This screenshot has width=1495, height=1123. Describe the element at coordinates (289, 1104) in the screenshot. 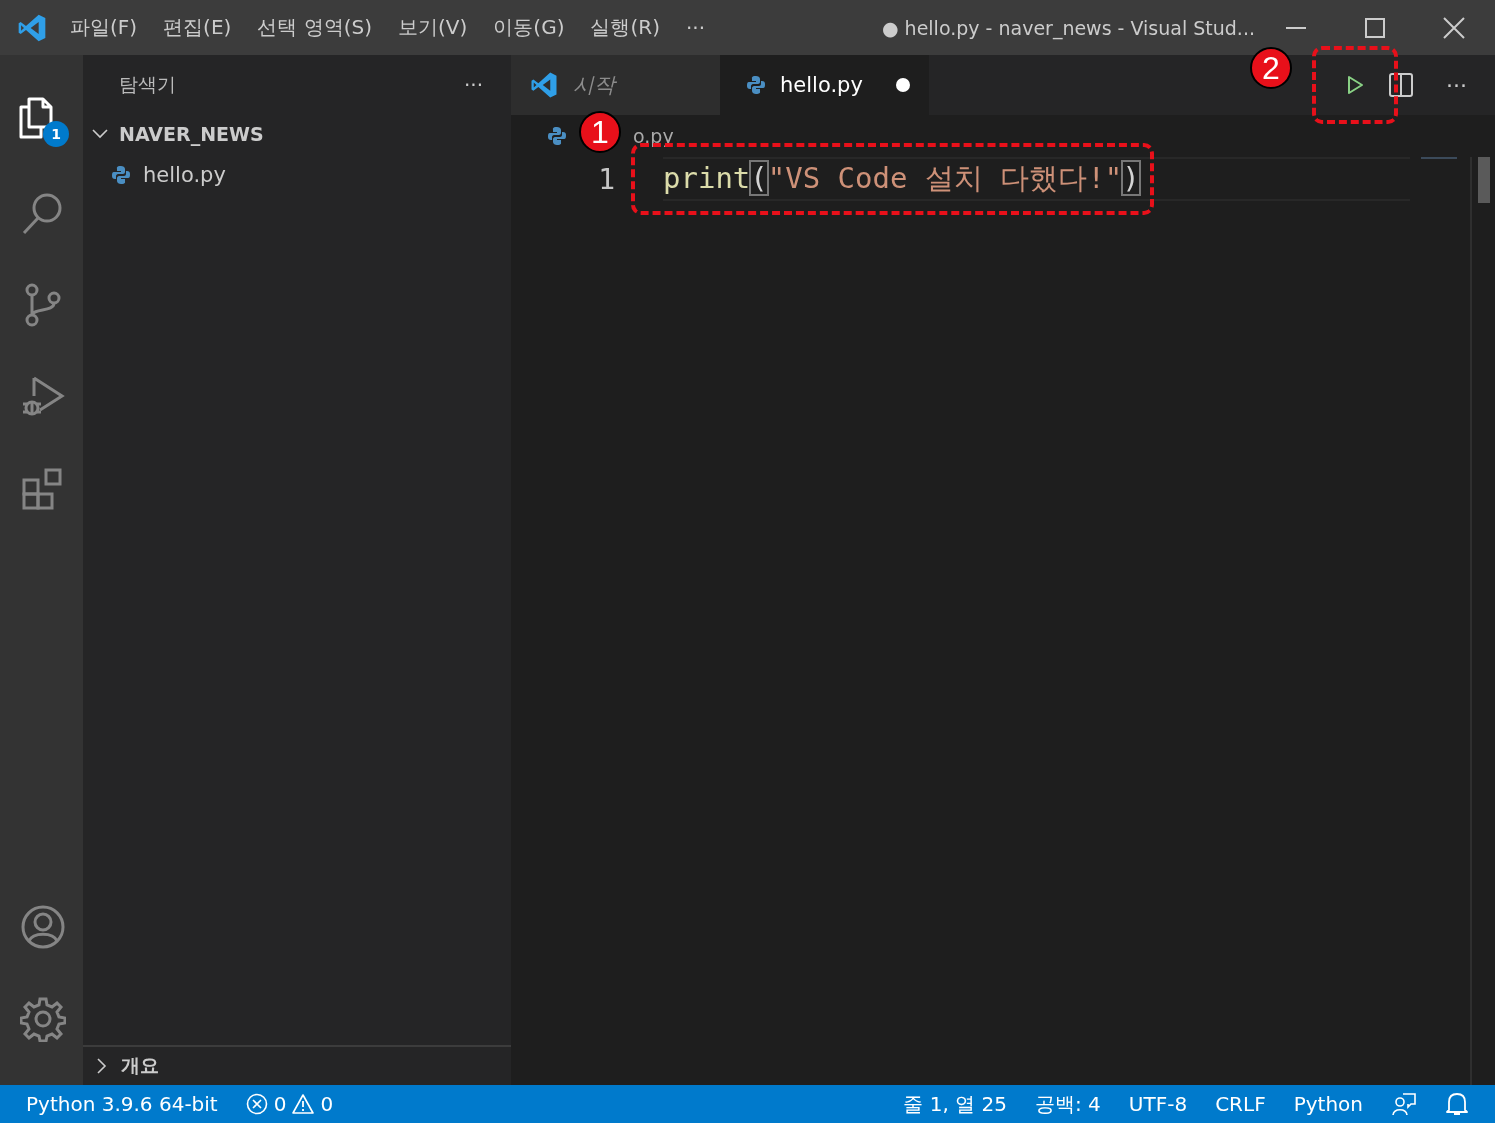

I see `problems-status: 0 0` at that location.